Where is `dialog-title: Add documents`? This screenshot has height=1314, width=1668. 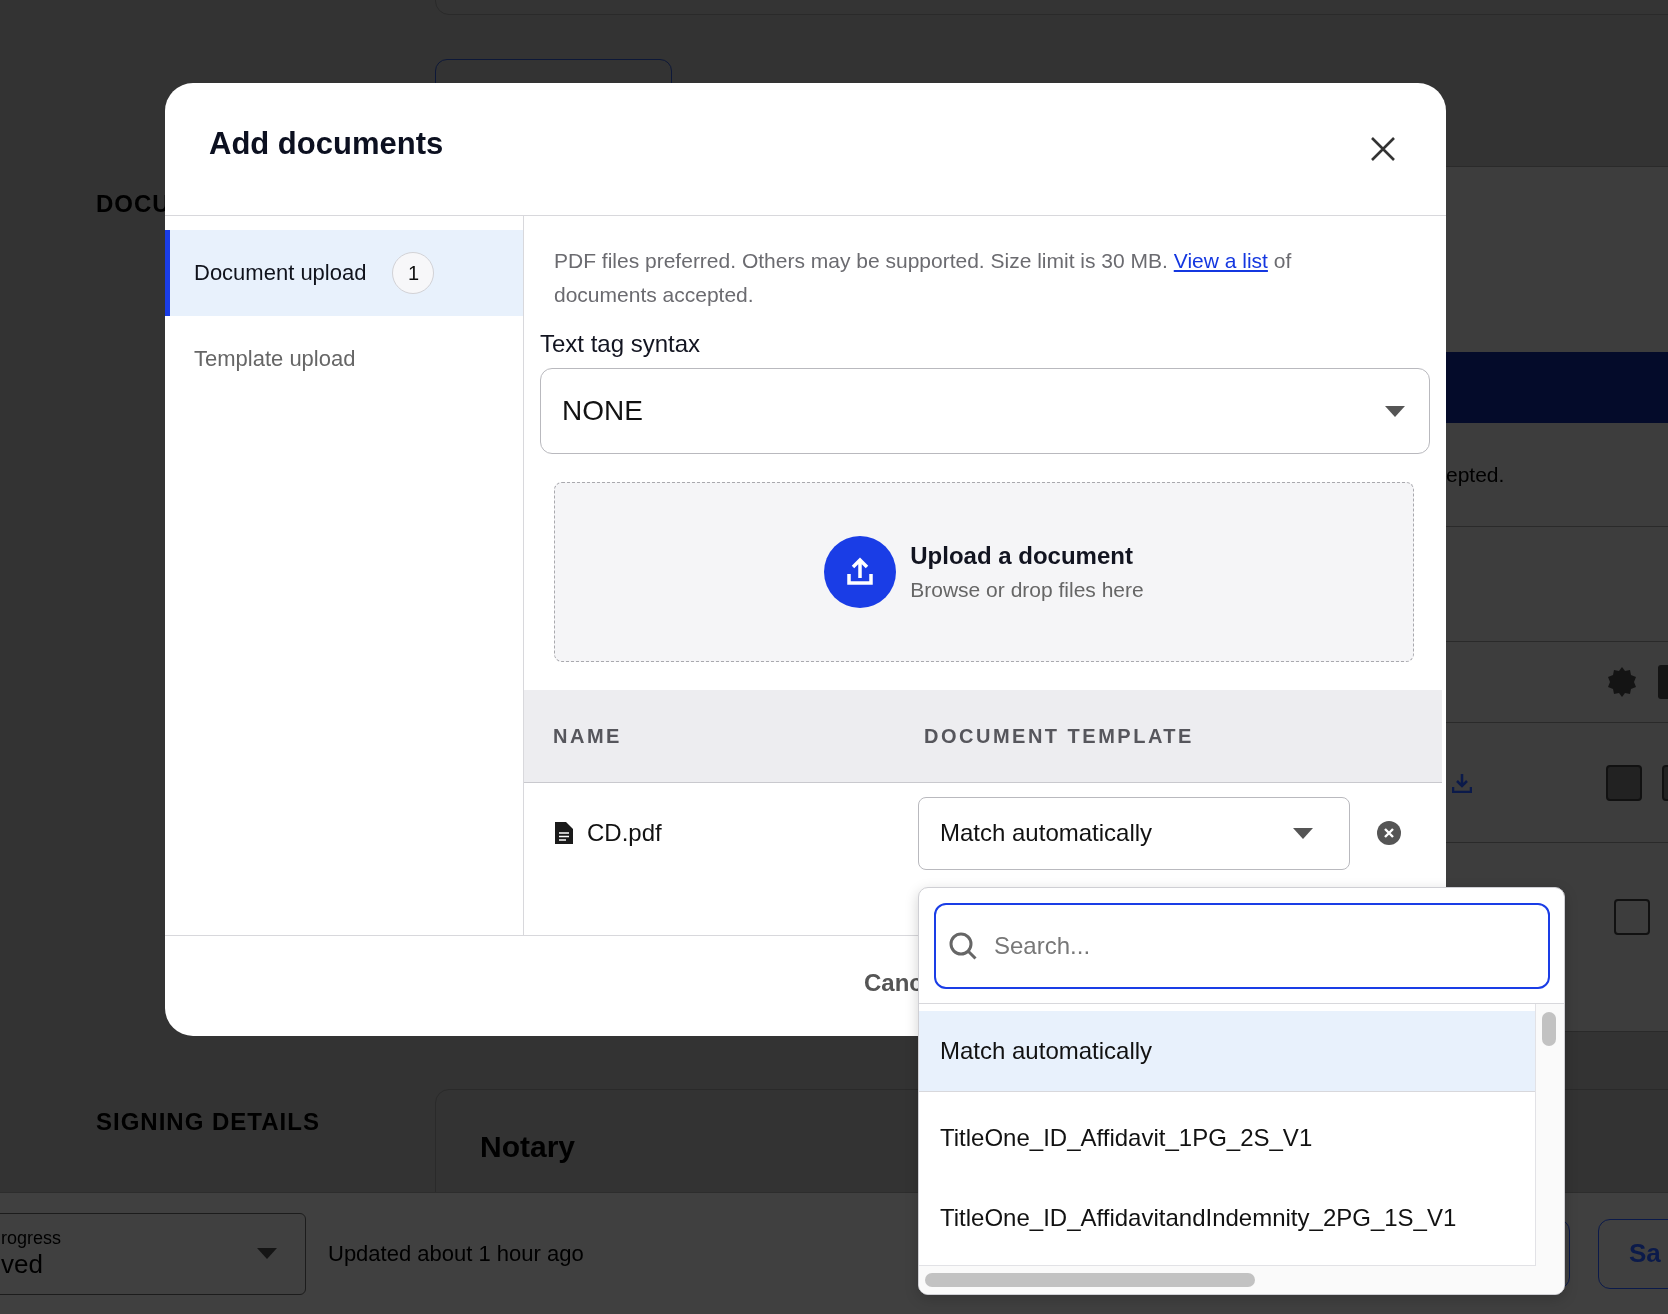
dialog-title: Add documents is located at coordinates (326, 144).